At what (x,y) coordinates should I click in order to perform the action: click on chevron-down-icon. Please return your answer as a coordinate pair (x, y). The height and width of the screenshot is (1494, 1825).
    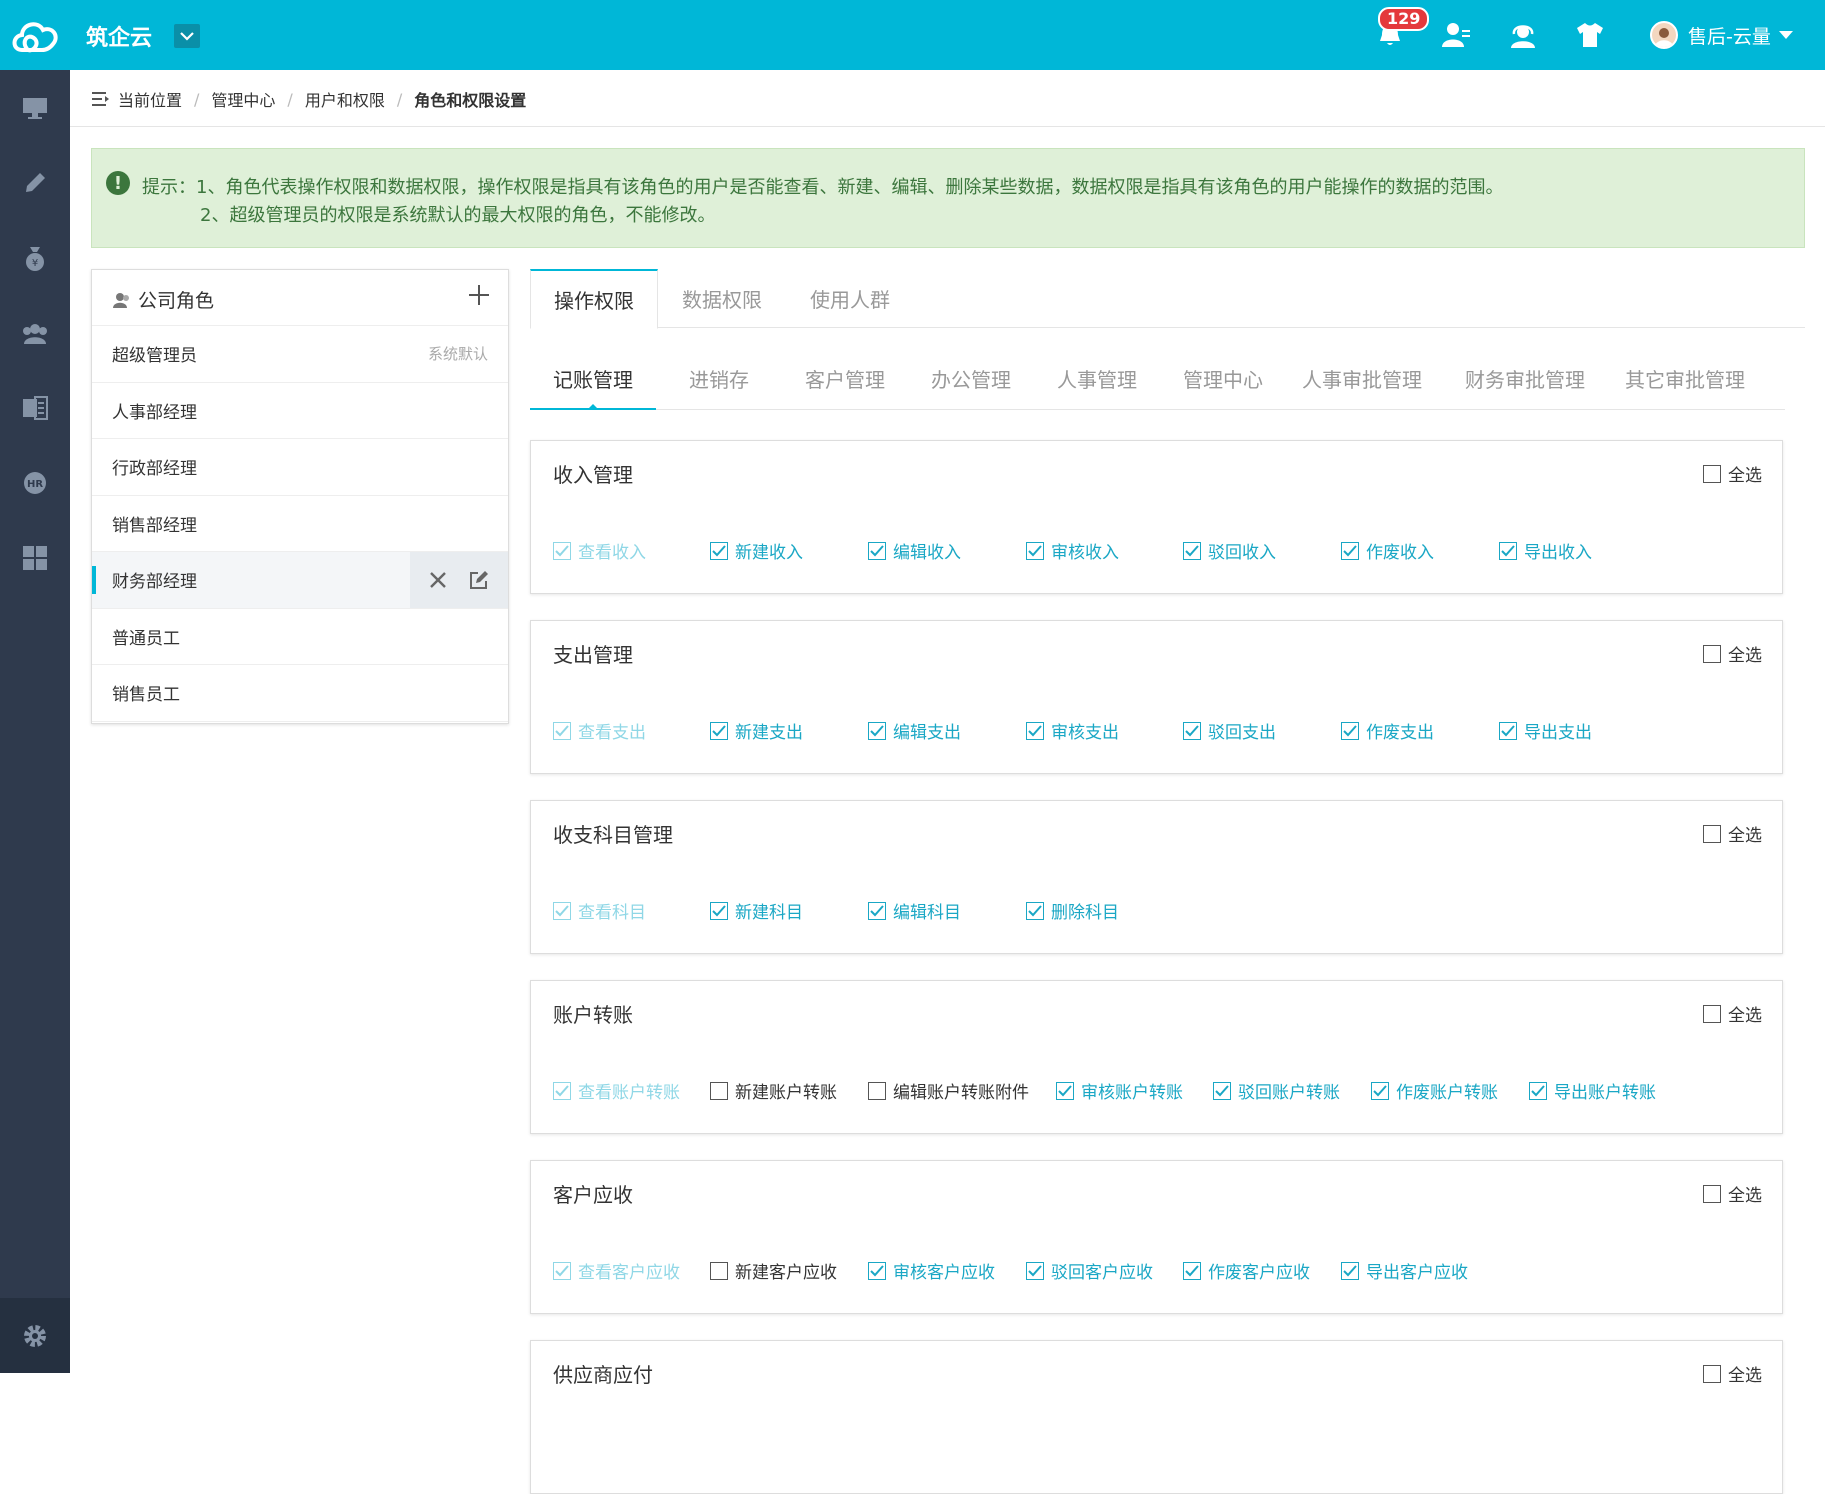
    Looking at the image, I should click on (187, 36).